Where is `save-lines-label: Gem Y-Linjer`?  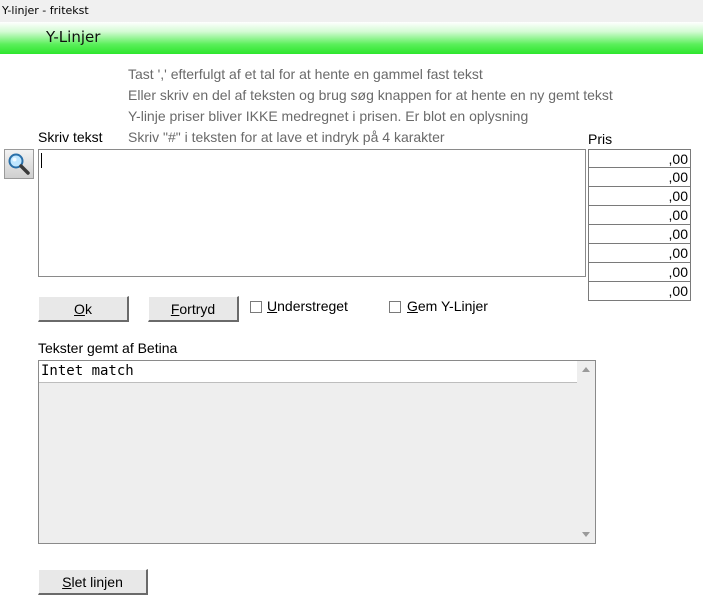
save-lines-label: Gem Y-Linjer is located at coordinates (447, 306).